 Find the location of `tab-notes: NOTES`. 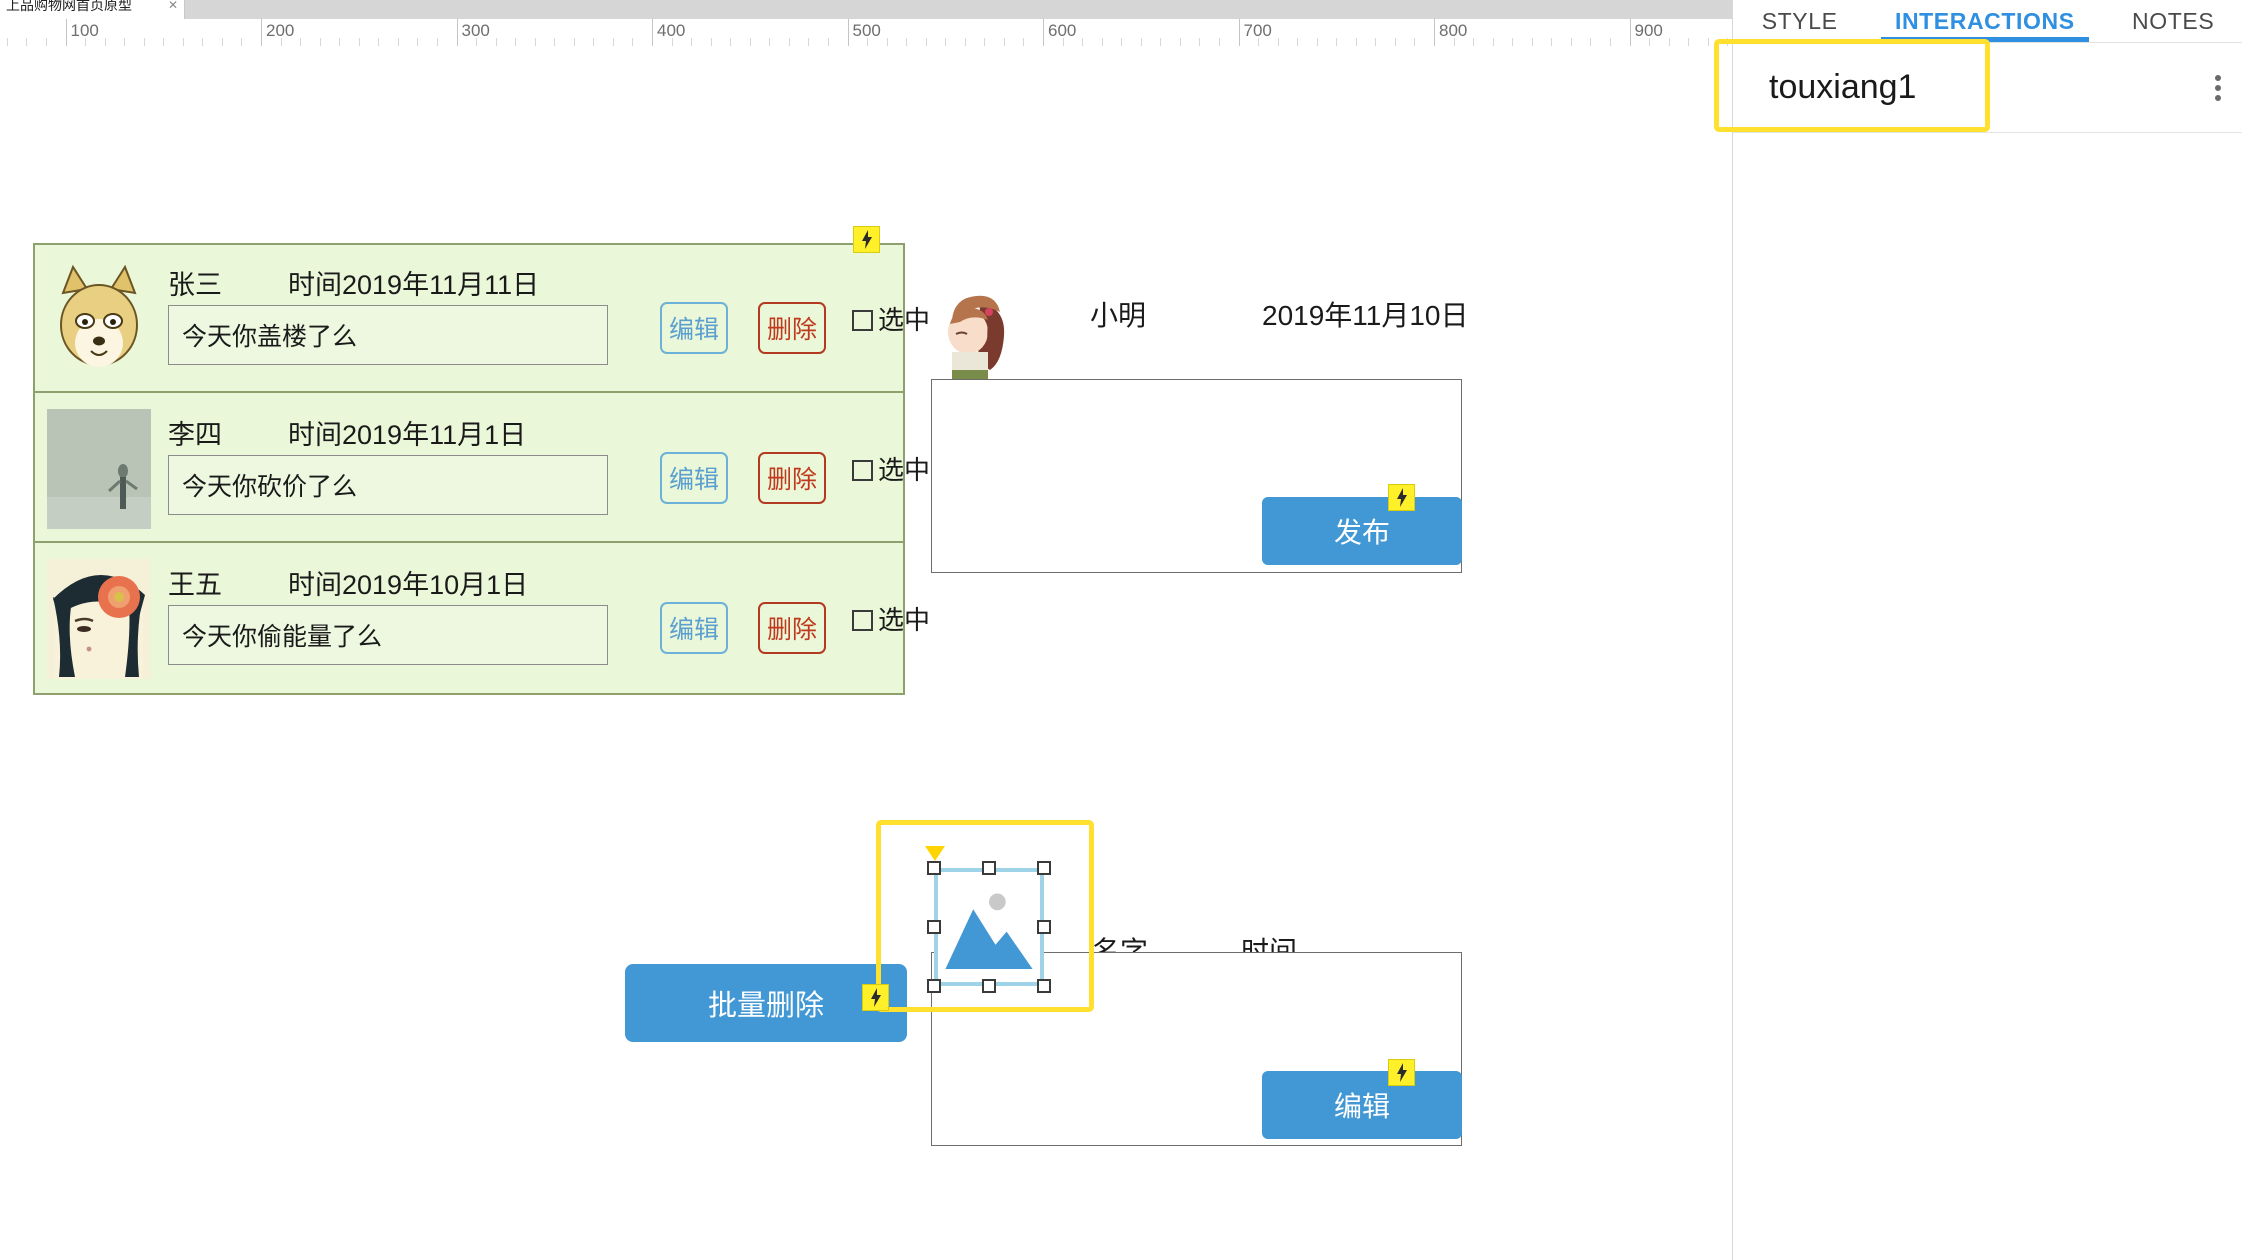

tab-notes: NOTES is located at coordinates (2173, 21).